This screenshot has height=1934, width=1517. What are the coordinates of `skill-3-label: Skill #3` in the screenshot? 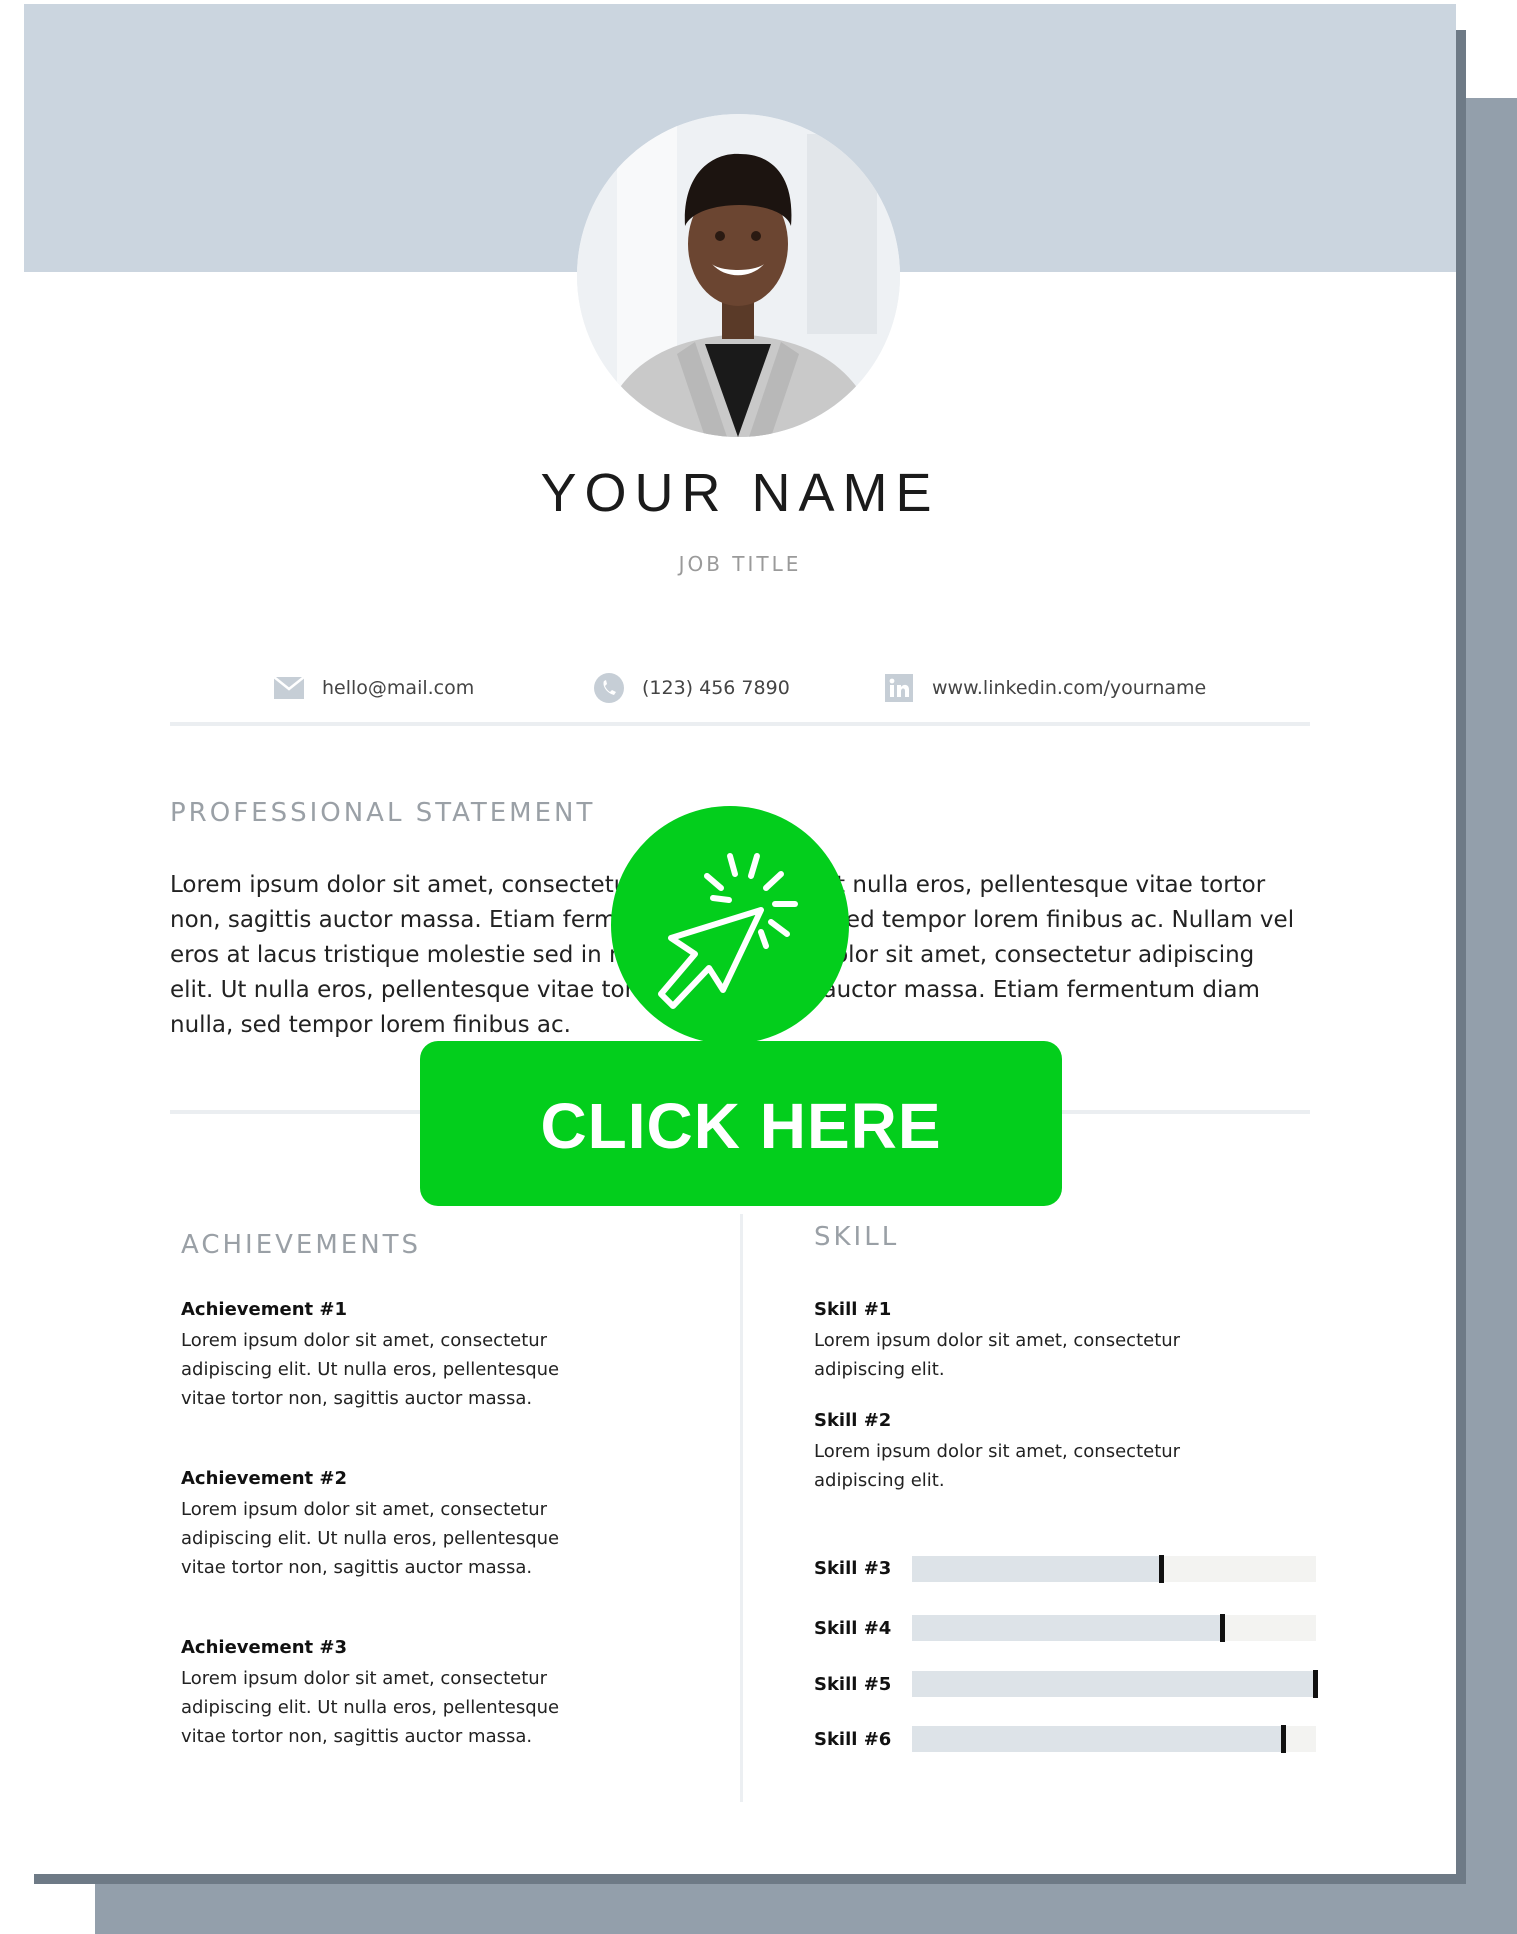 It's located at (853, 1568).